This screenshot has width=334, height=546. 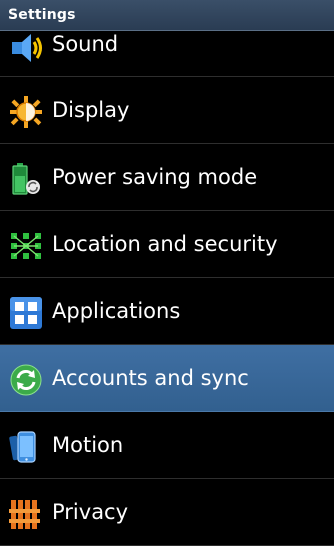 I want to click on settings-item-label: Applications, so click(x=116, y=311).